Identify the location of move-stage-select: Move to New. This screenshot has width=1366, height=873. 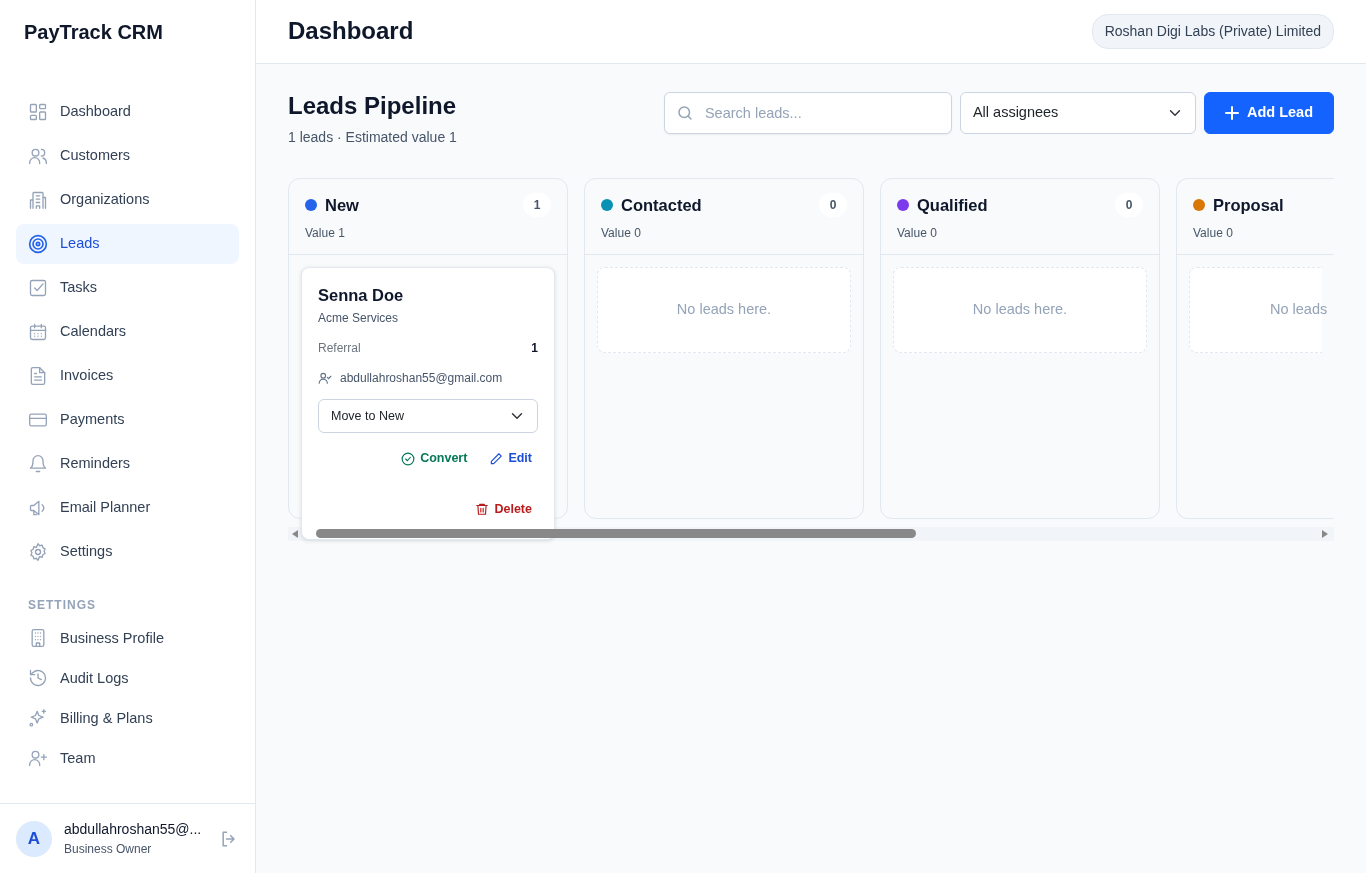
(428, 416).